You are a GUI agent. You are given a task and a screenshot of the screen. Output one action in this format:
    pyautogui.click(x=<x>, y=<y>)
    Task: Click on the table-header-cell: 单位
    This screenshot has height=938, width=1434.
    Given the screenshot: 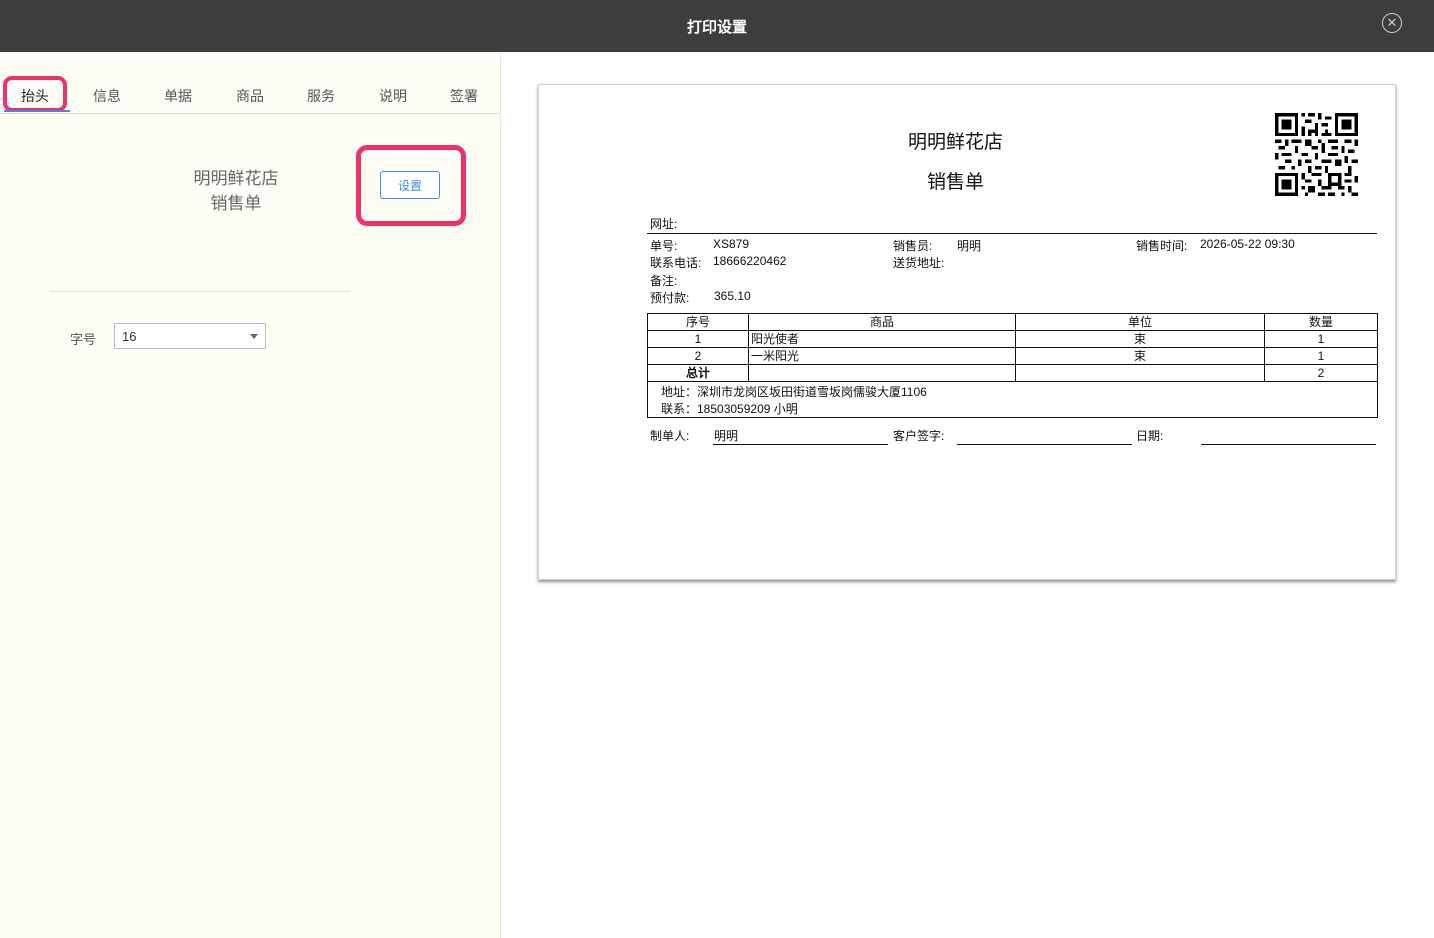 What is the action you would take?
    pyautogui.click(x=1140, y=322)
    